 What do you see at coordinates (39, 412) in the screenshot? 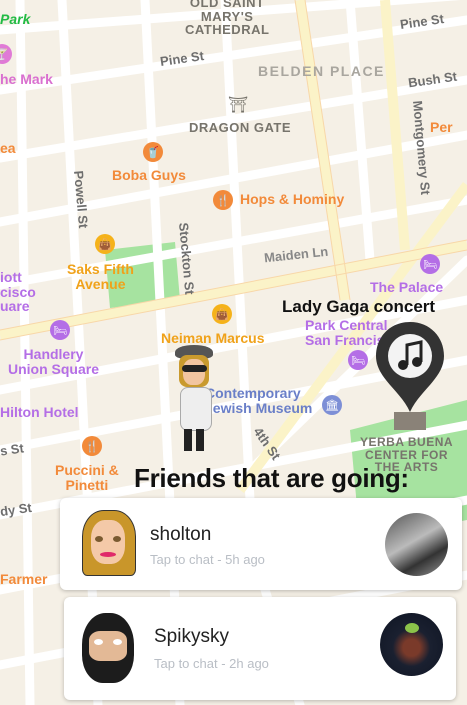
I see `place-hilton: Hilton Hotel` at bounding box center [39, 412].